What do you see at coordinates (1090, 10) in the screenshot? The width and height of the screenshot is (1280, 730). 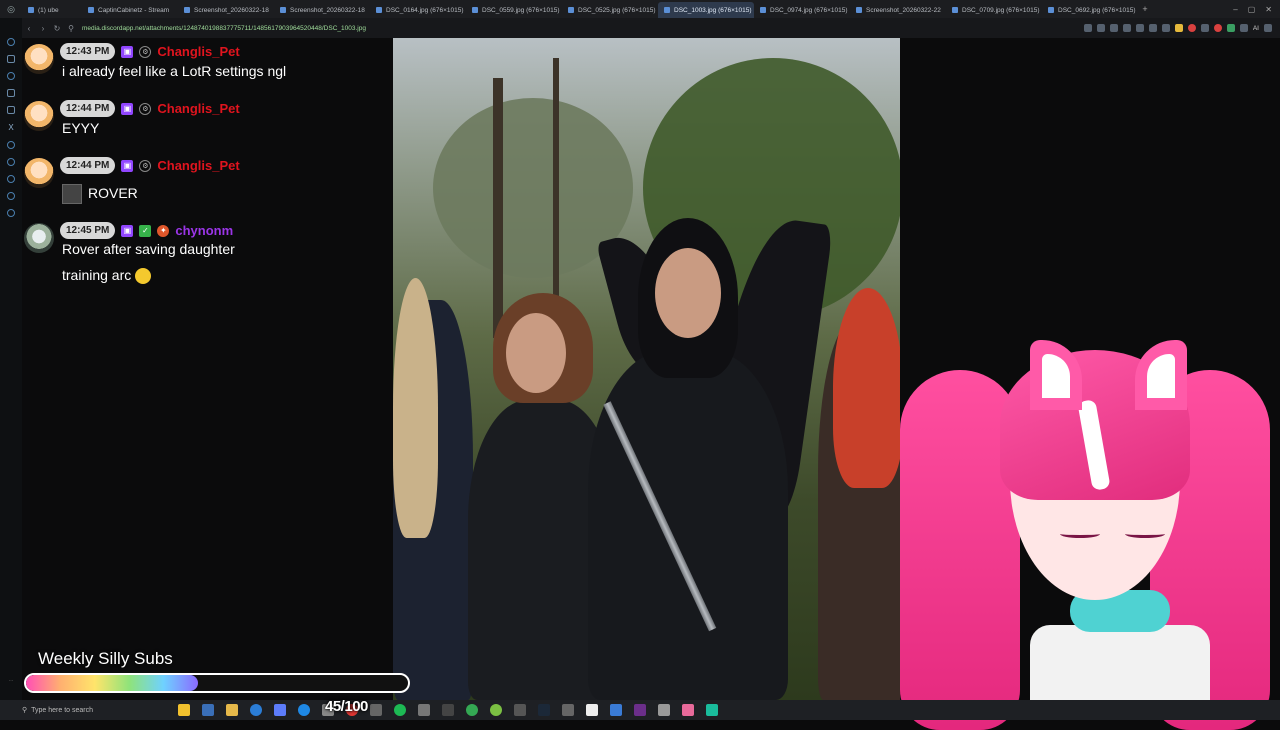 I see `browser-tab: DSC_0692.jpg (676×1015)` at bounding box center [1090, 10].